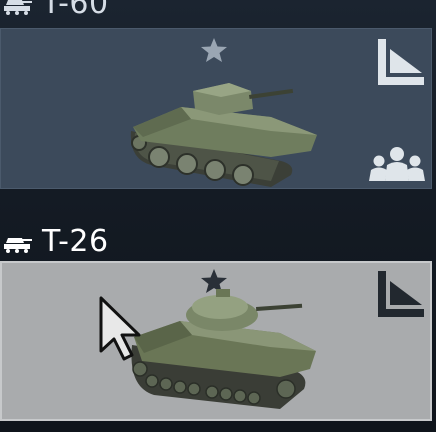 The image size is (436, 432). I want to click on star-icon, so click(214, 50).